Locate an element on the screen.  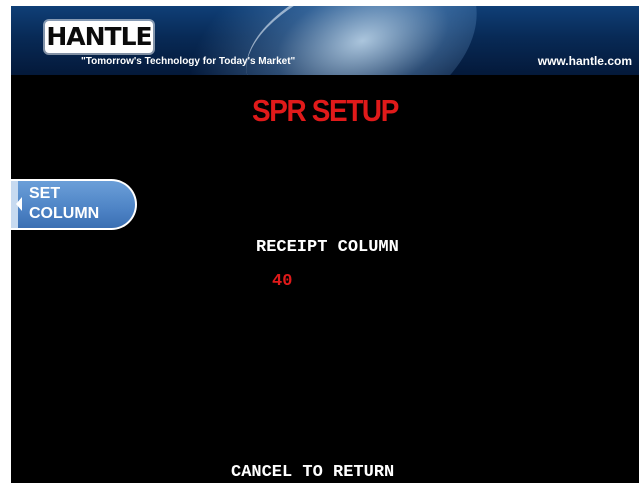
set-column-button-label: SET COLUMN is located at coordinates (64, 203).